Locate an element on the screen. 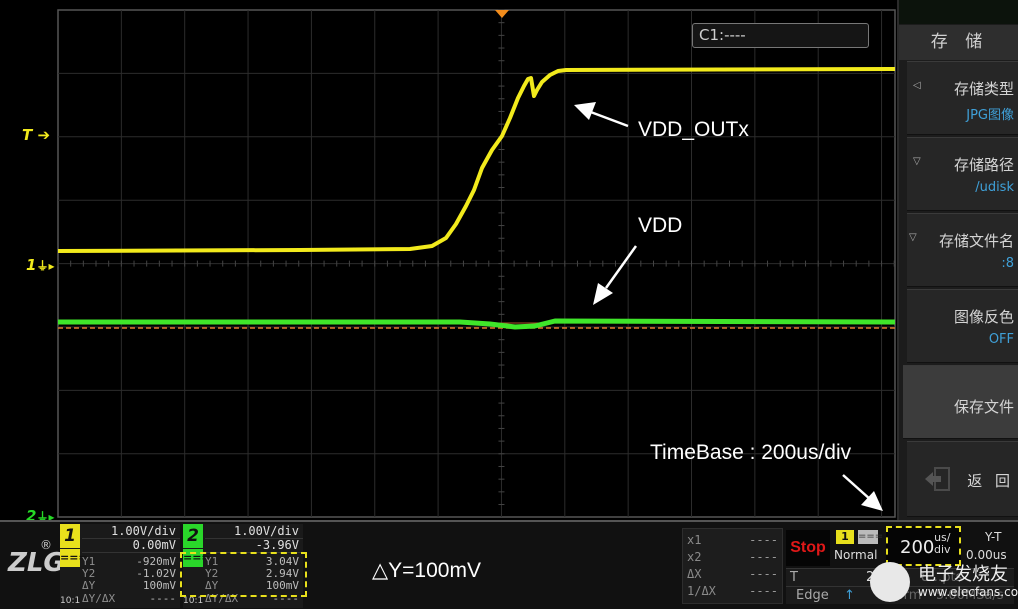  softkey-save-file: 保存文件 is located at coordinates (960, 402).